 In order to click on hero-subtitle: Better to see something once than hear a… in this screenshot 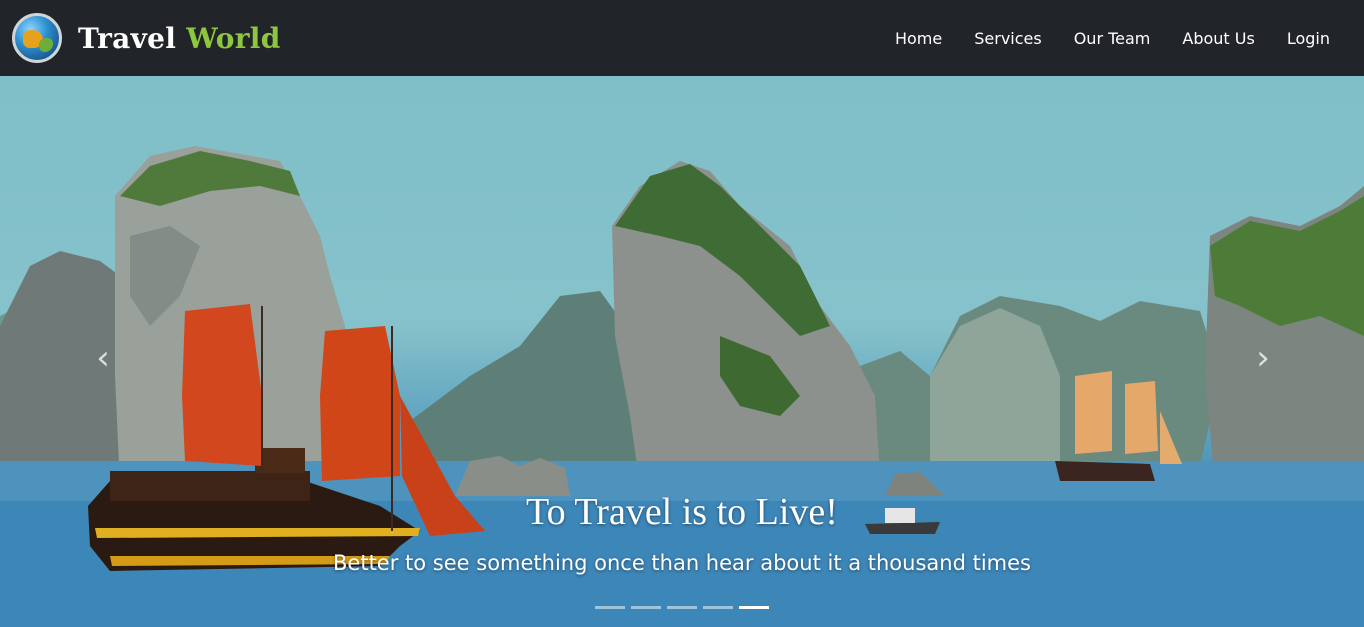, I will do `click(682, 563)`.